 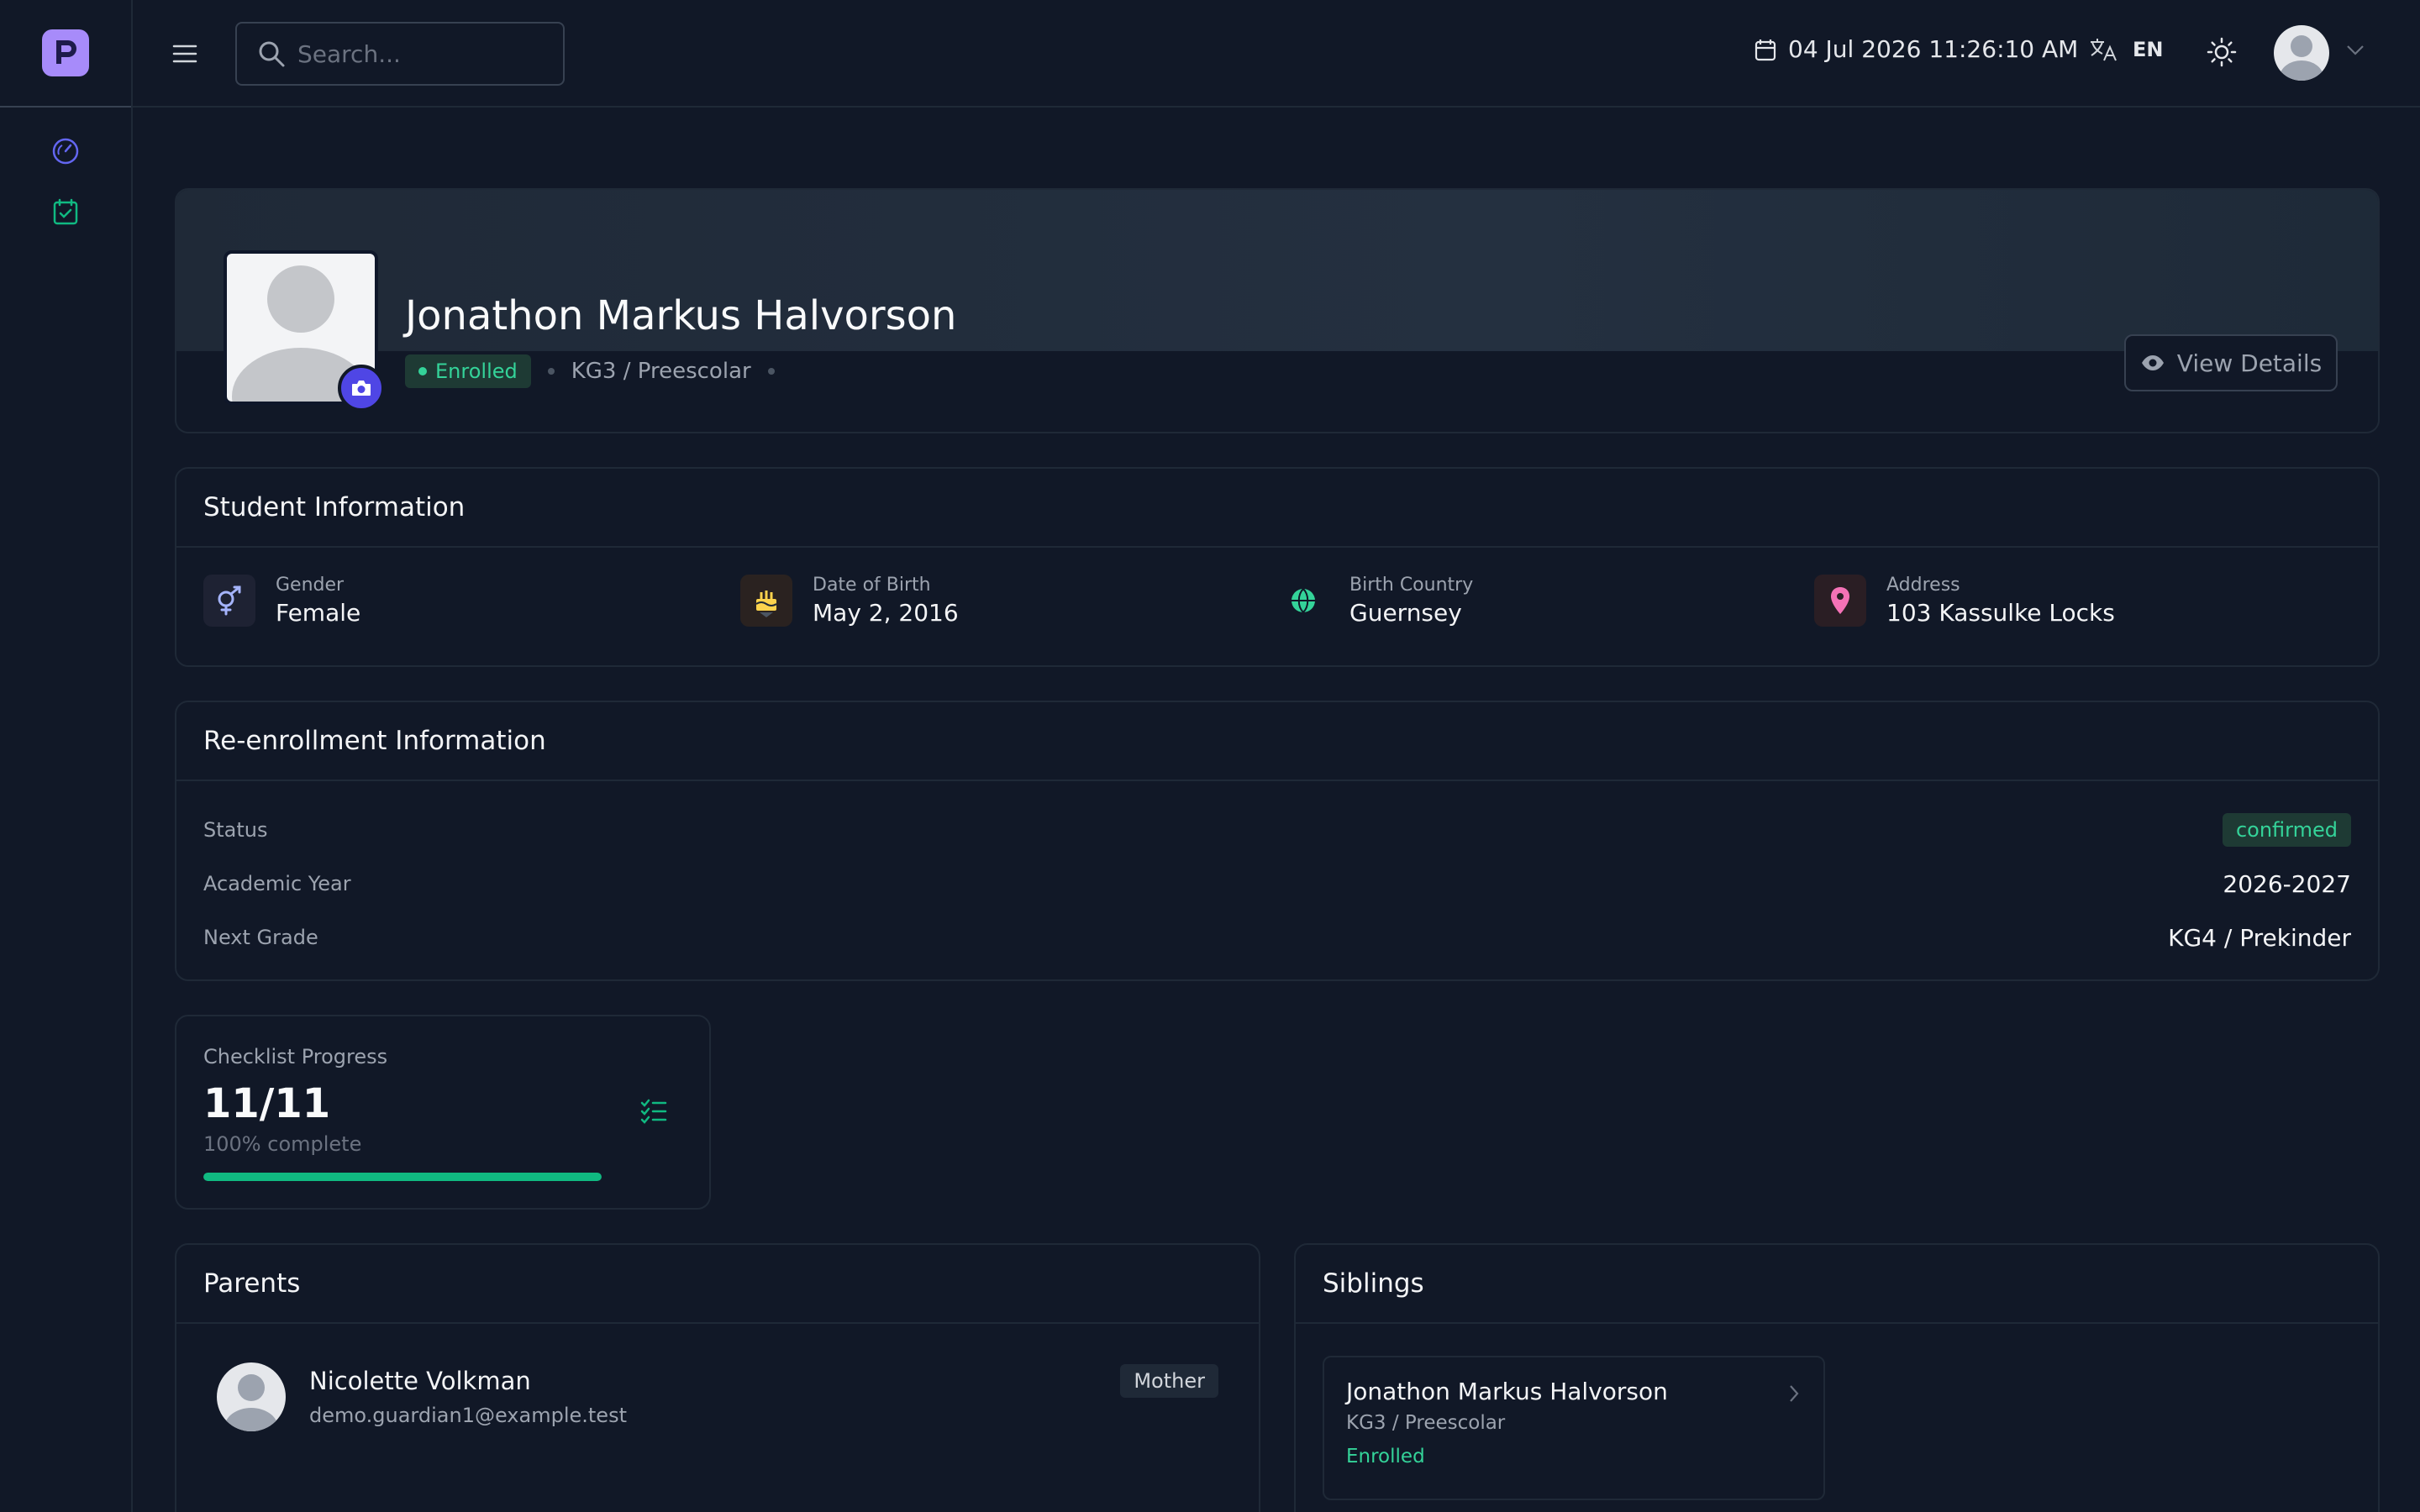 What do you see at coordinates (1277, 937) in the screenshot?
I see `reenrollment-row-next-grade: Next Grade KG4 / Prekinder` at bounding box center [1277, 937].